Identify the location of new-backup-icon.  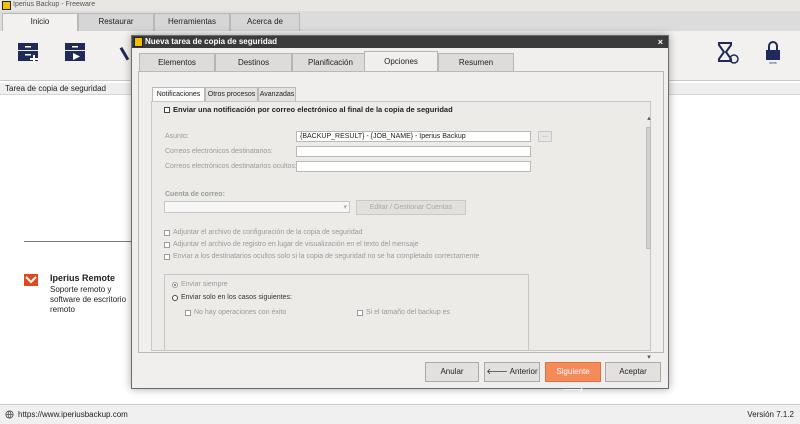
(28, 53).